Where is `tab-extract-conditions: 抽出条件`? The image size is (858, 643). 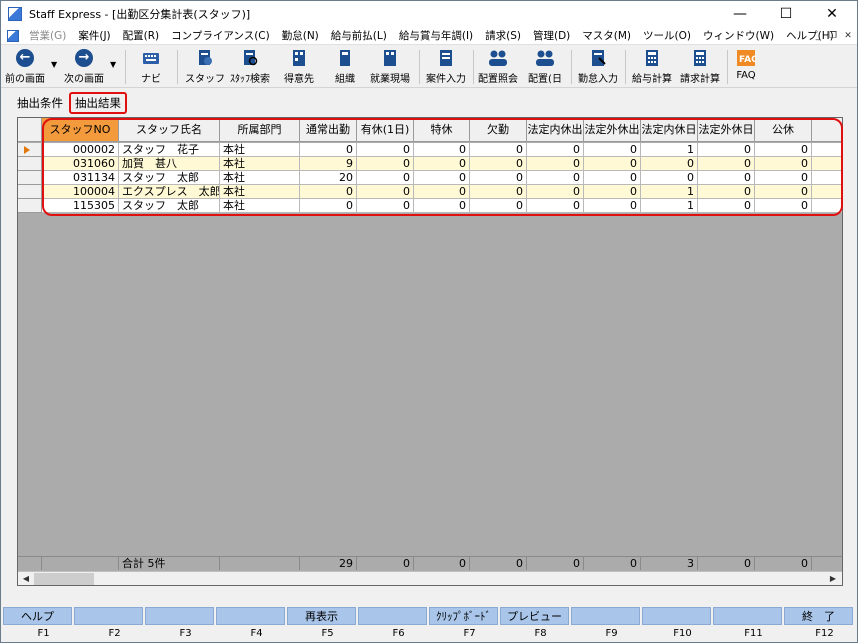
tab-extract-conditions: 抽出条件 is located at coordinates (40, 103).